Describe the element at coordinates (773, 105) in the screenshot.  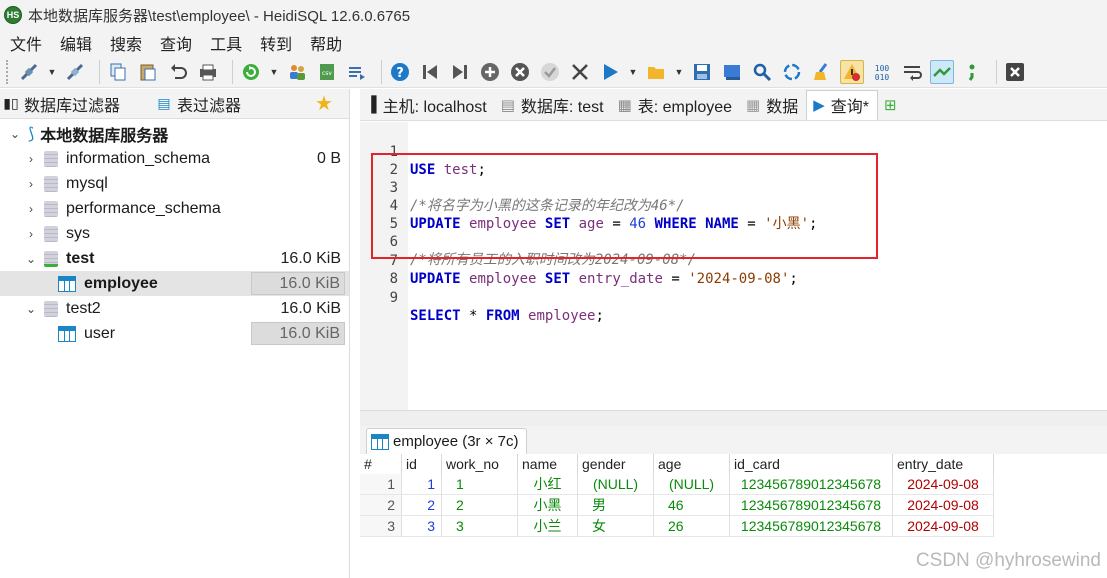
I see `tab-data: ▦ 数据` at that location.